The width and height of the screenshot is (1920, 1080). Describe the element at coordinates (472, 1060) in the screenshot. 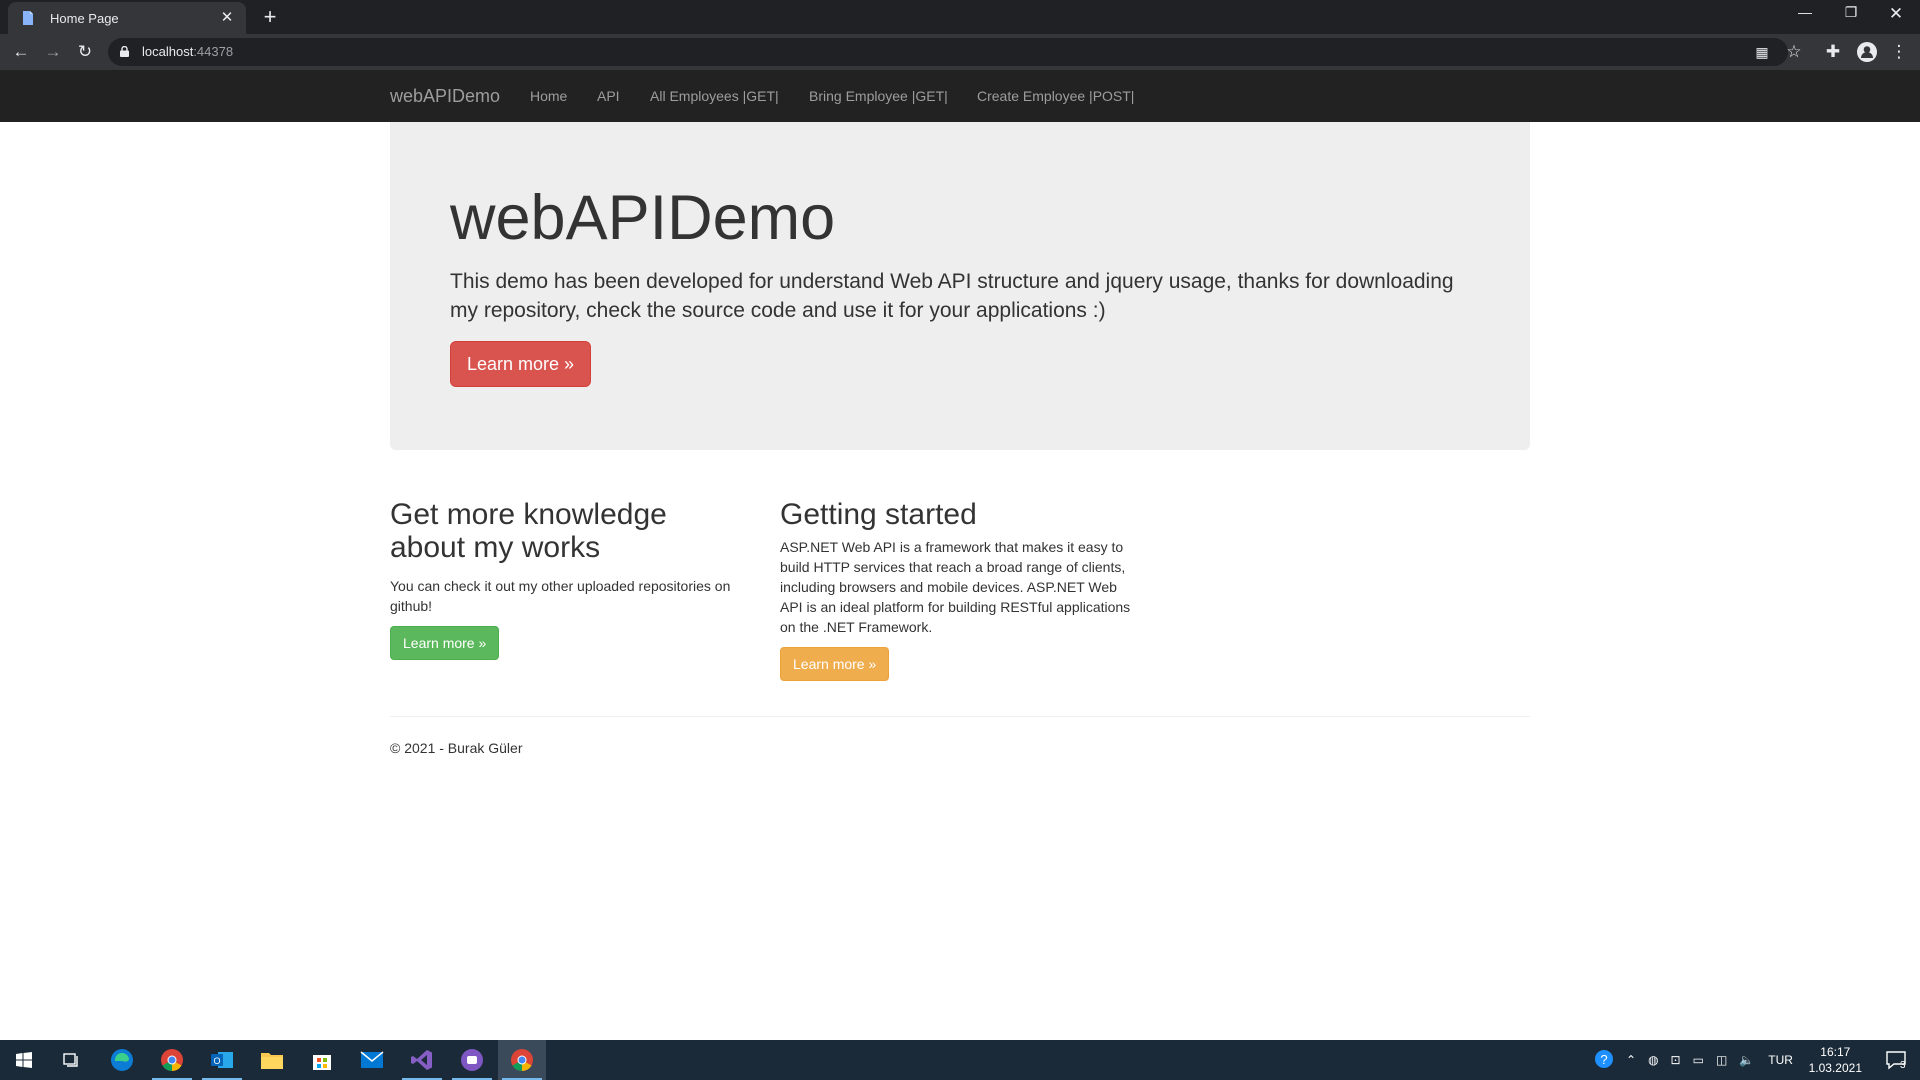

I see `app-icon` at that location.